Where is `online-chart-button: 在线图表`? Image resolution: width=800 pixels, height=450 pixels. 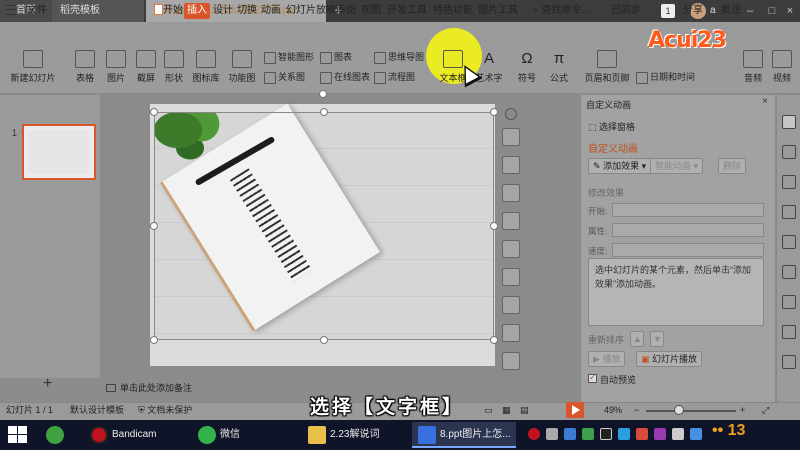 online-chart-button: 在线图表 is located at coordinates (344, 77).